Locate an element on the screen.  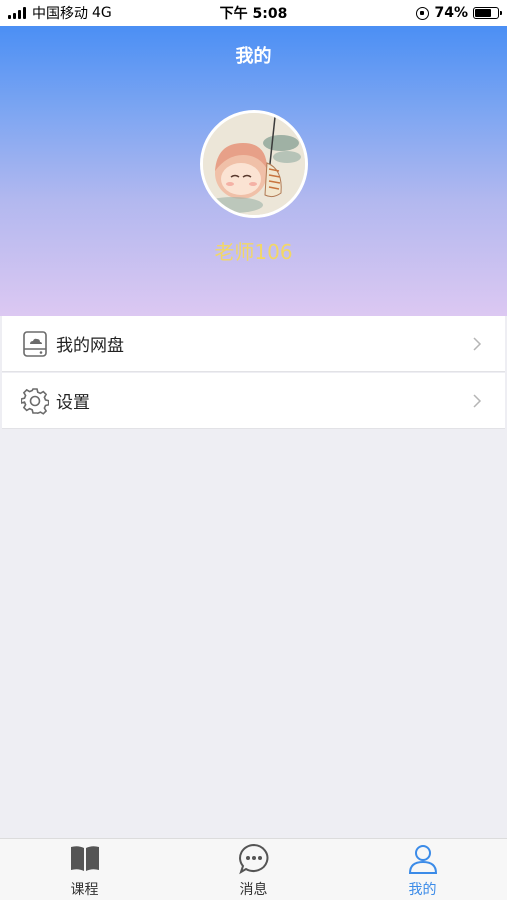
page-title: 我的 is located at coordinates (253, 56).